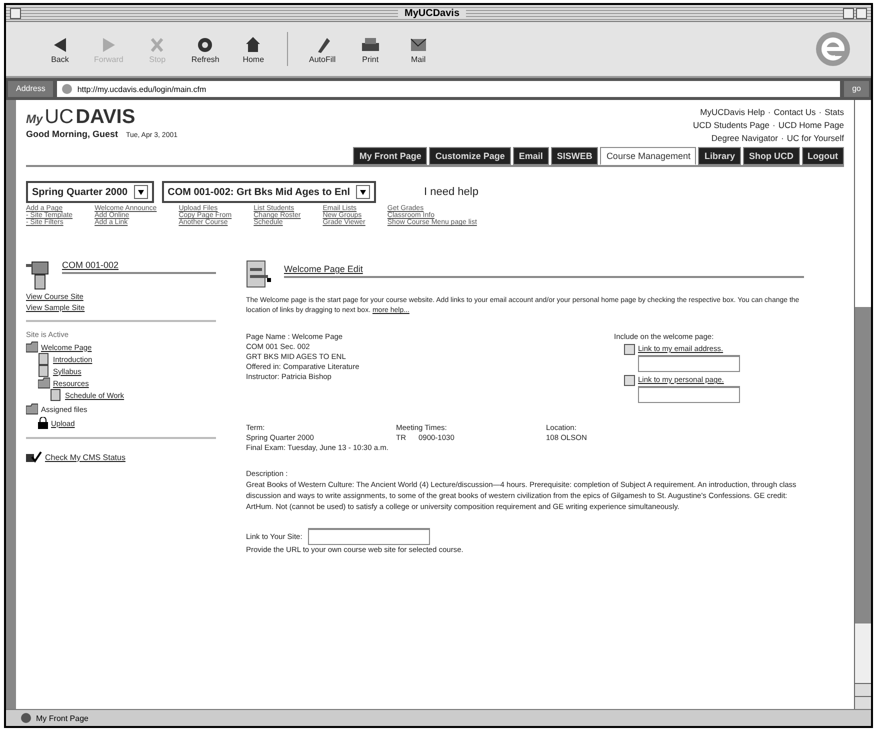  I want to click on window-title: MyUCDavis, so click(432, 13).